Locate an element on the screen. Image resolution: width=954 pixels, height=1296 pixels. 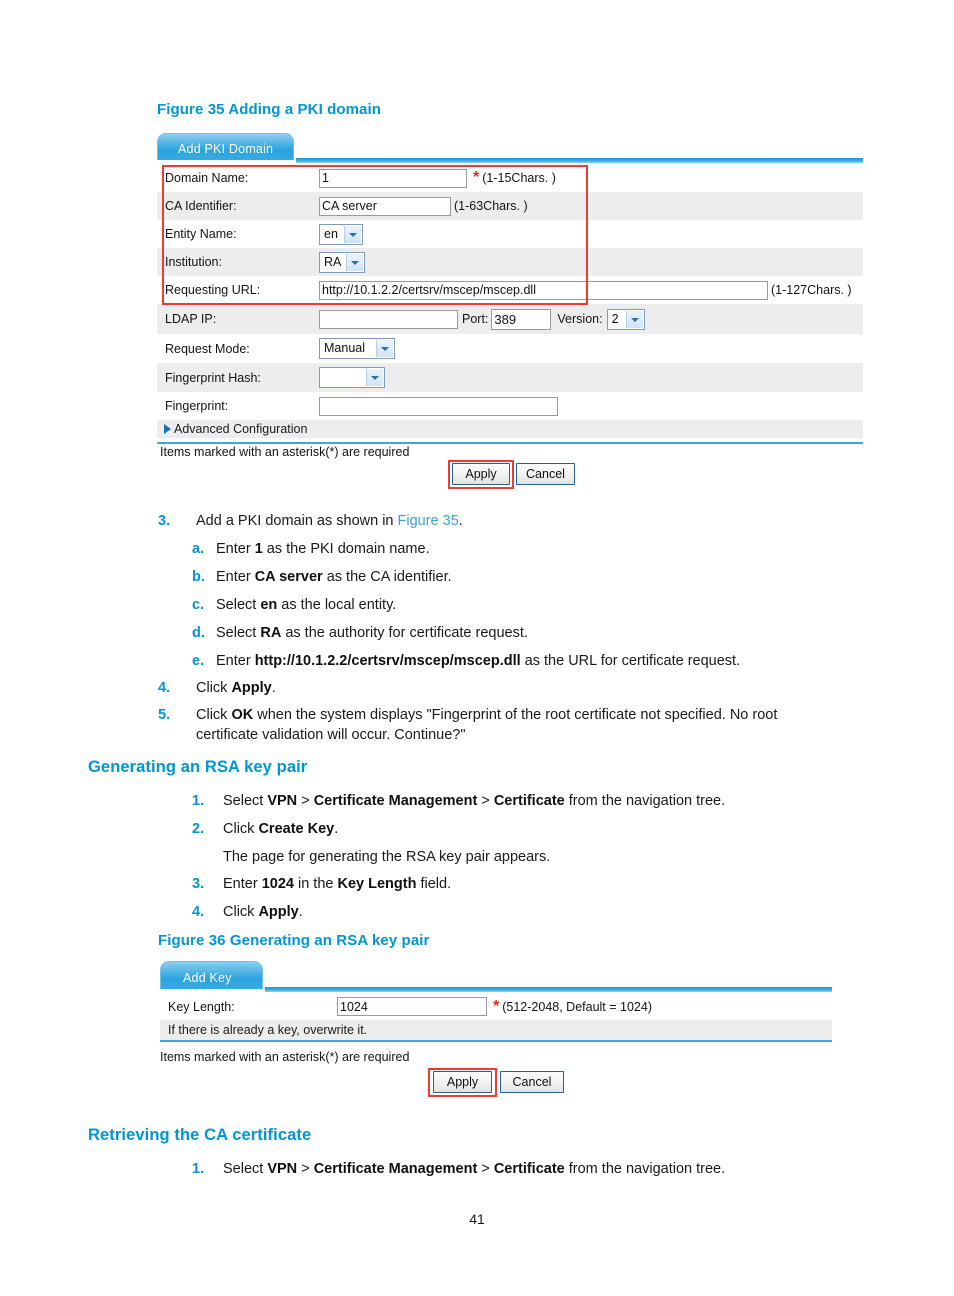
rsa-step-2-bold: Create Key is located at coordinates (296, 829).